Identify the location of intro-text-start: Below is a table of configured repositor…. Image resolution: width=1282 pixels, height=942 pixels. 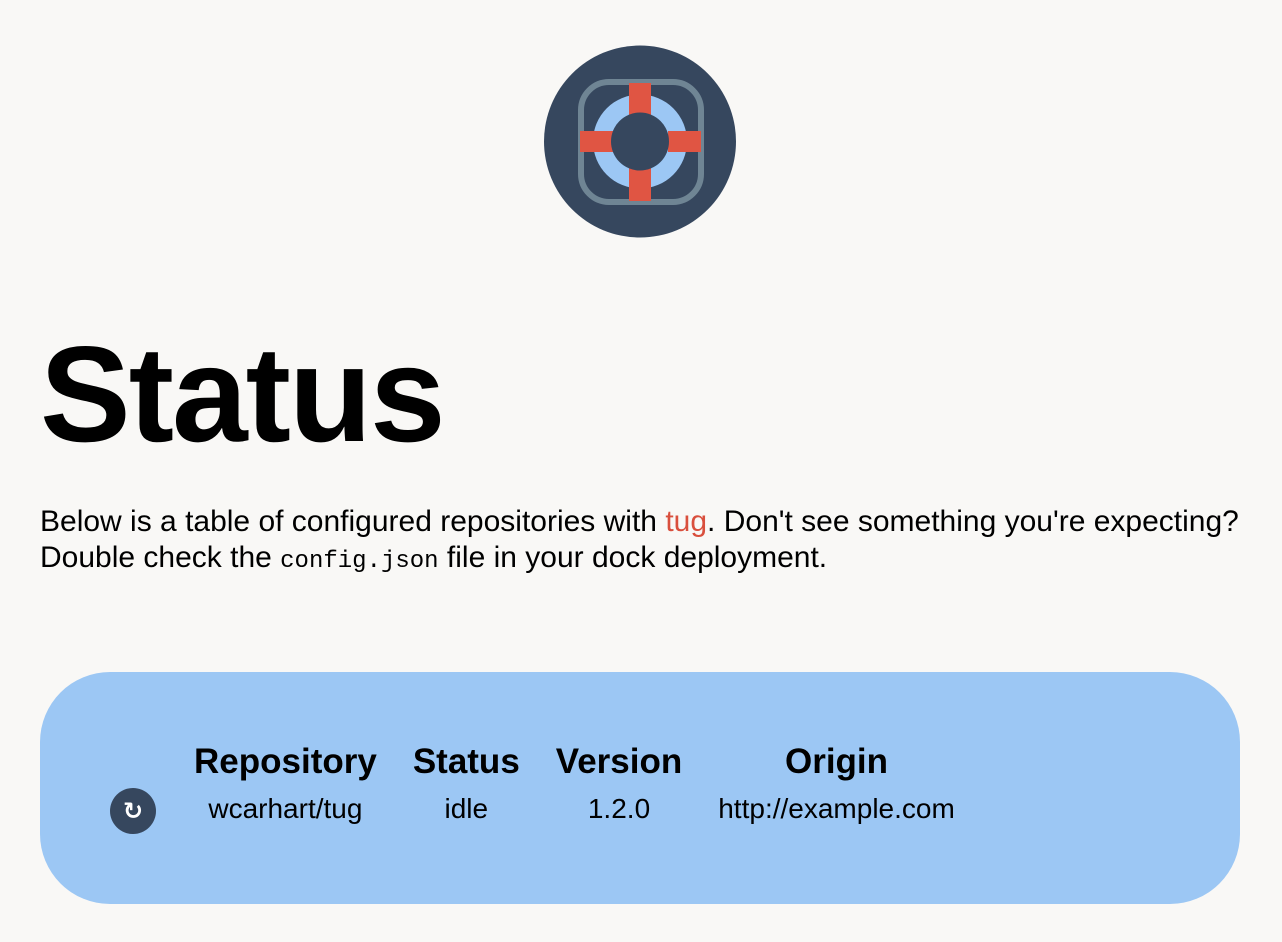
(353, 521).